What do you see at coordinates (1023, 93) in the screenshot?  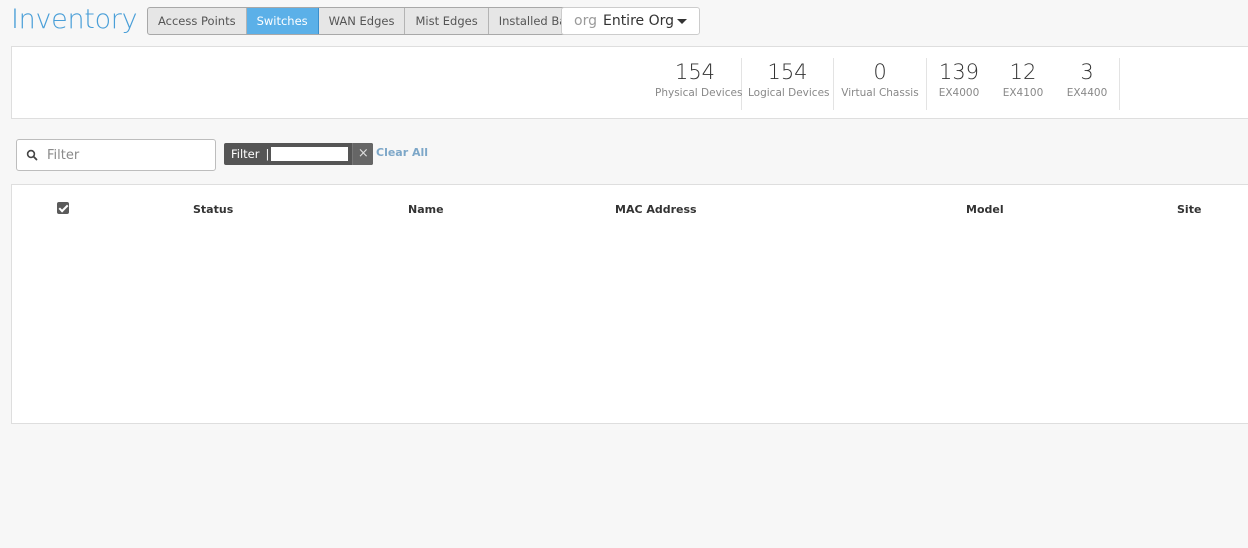 I see `stat-label: EX4100` at bounding box center [1023, 93].